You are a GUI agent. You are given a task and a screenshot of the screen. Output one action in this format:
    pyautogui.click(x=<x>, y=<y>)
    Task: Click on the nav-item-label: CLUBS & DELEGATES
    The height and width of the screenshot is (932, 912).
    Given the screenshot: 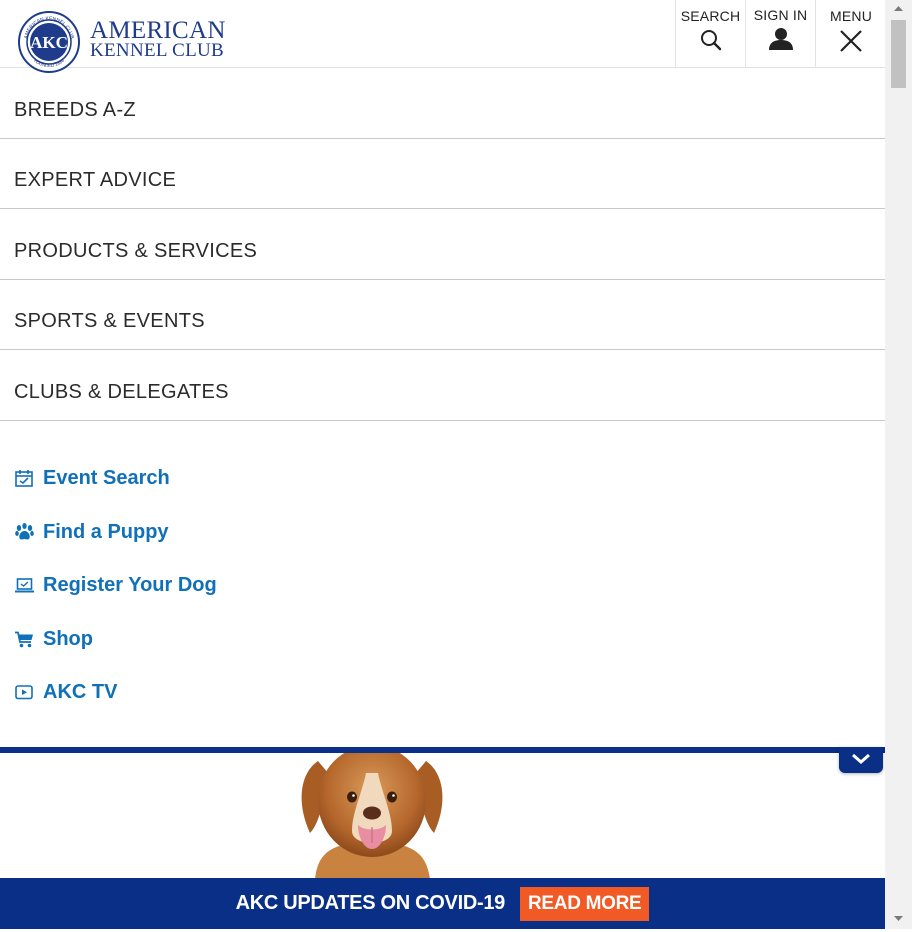 What is the action you would take?
    pyautogui.click(x=121, y=392)
    